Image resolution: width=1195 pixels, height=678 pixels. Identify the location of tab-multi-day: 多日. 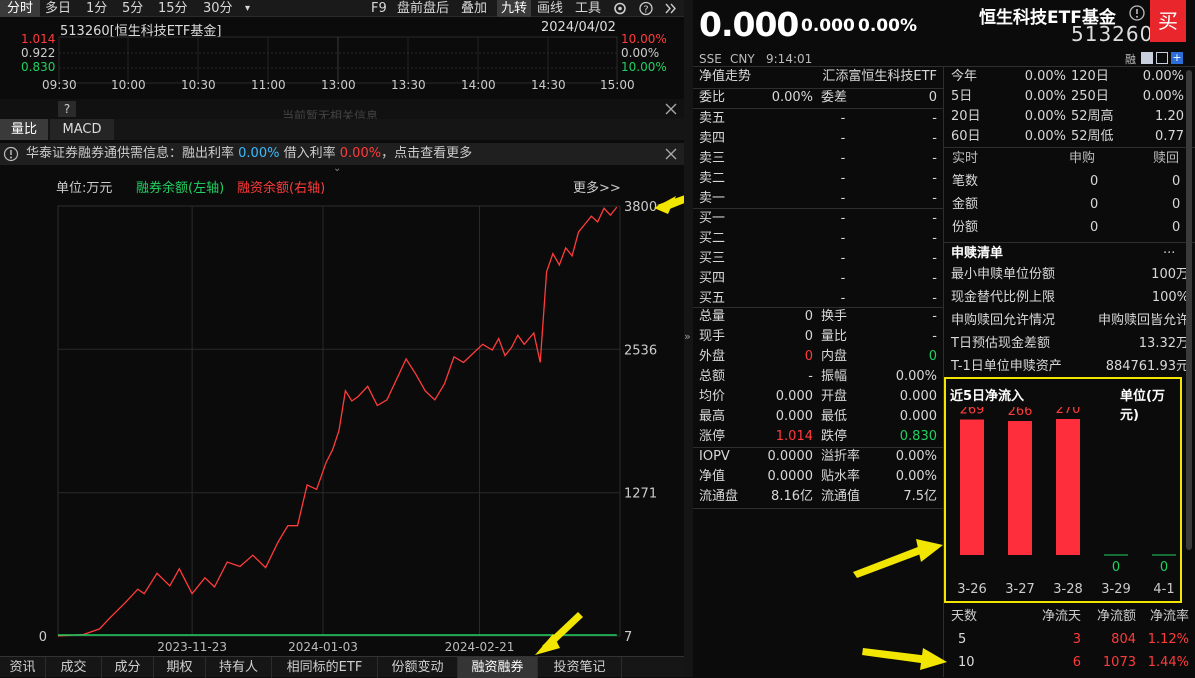
(58, 8).